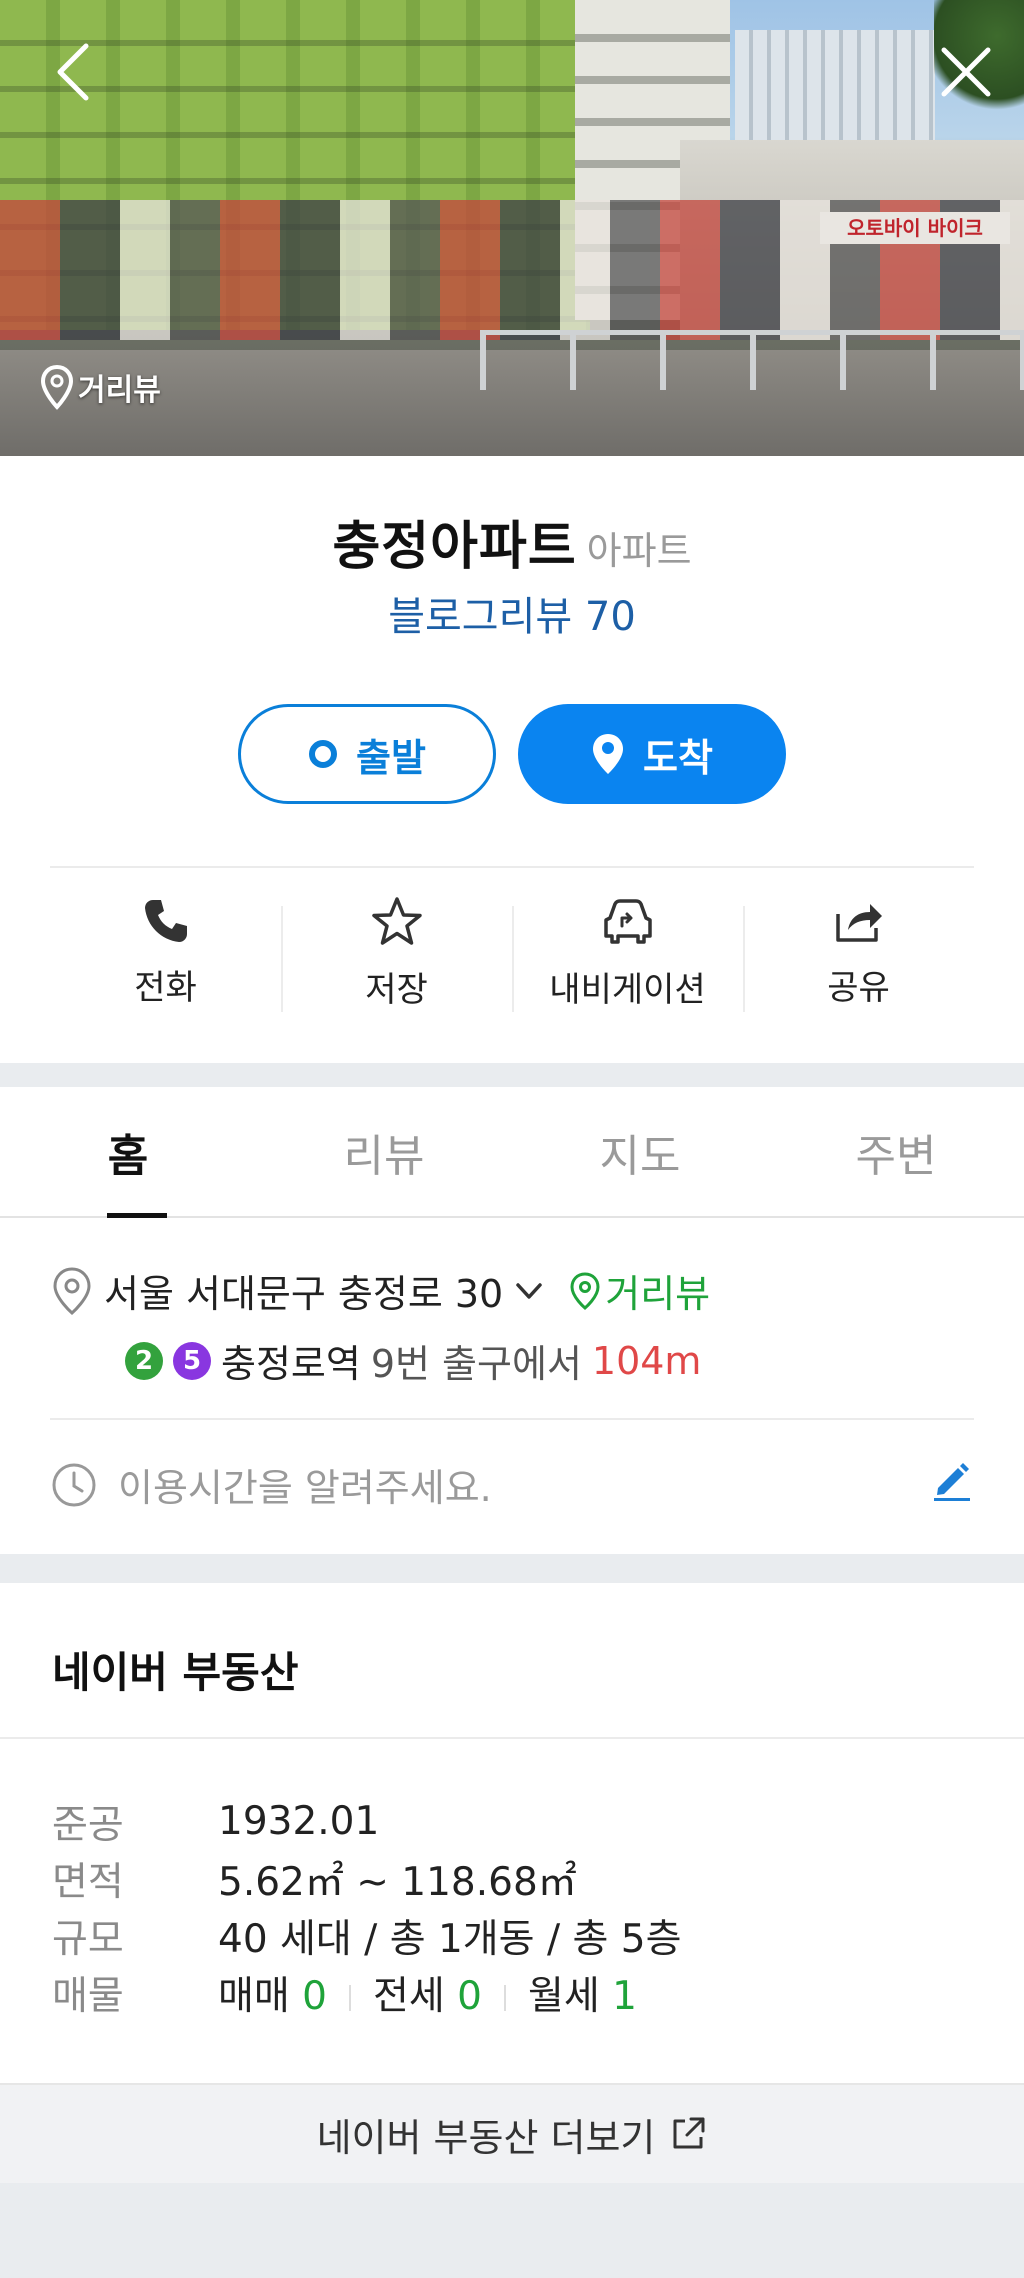  I want to click on close-icon, so click(966, 72).